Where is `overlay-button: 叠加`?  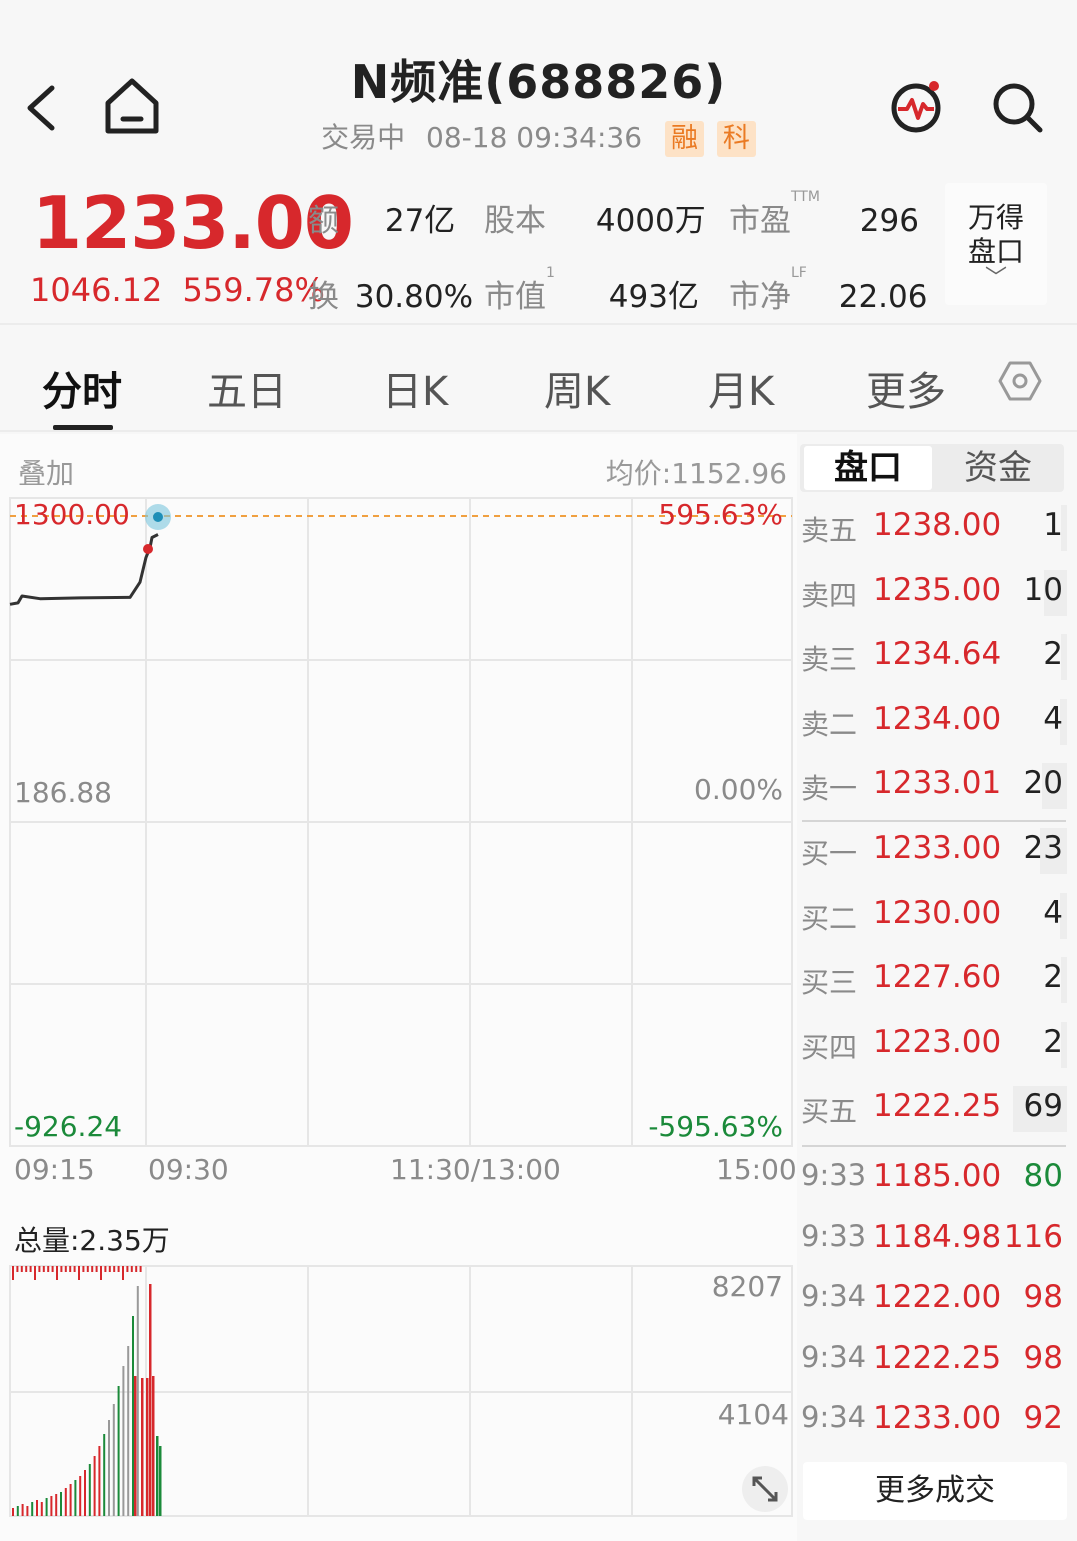
overlay-button: 叠加 is located at coordinates (46, 472).